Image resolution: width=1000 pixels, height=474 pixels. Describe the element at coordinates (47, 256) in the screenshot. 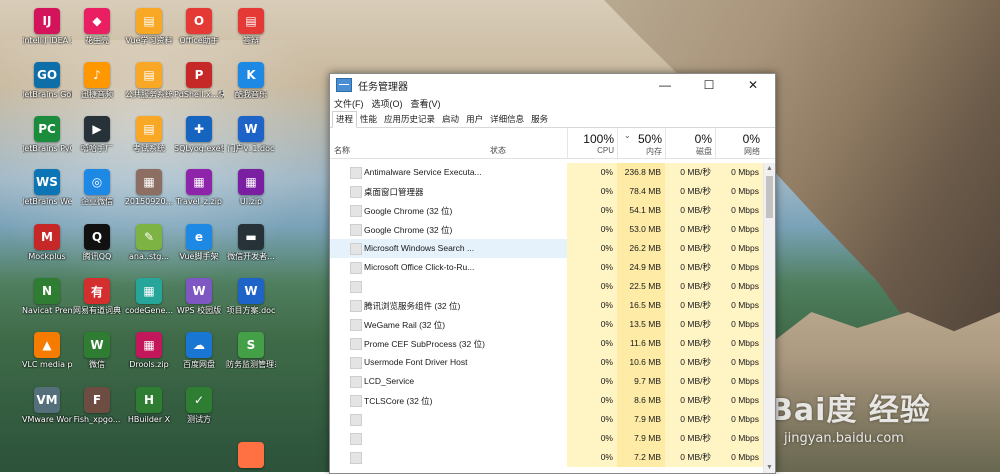

I see `desktop-shortcut-label: Mockplus` at that location.